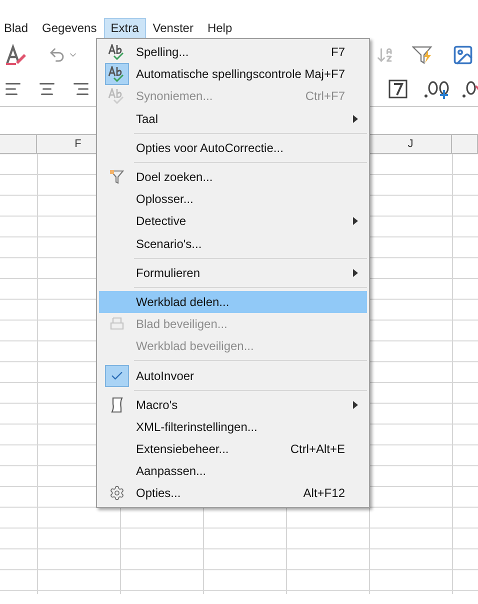 The height and width of the screenshot is (604, 478). I want to click on menu-item: Extensiebeheer... Ctrl+Alt+E, so click(233, 449).